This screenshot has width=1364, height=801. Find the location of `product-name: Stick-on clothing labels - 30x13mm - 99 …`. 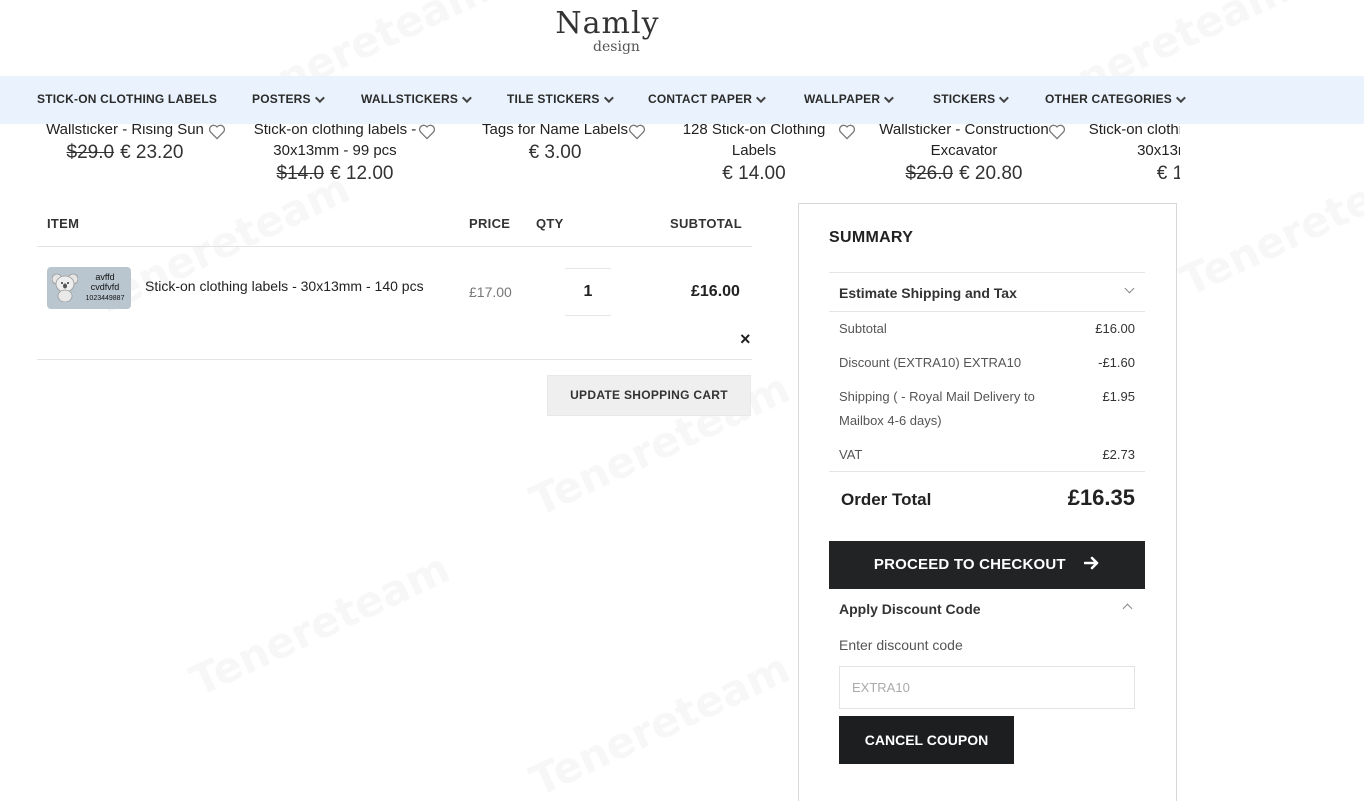

product-name: Stick-on clothing labels - 30x13mm - 99 … is located at coordinates (335, 142).